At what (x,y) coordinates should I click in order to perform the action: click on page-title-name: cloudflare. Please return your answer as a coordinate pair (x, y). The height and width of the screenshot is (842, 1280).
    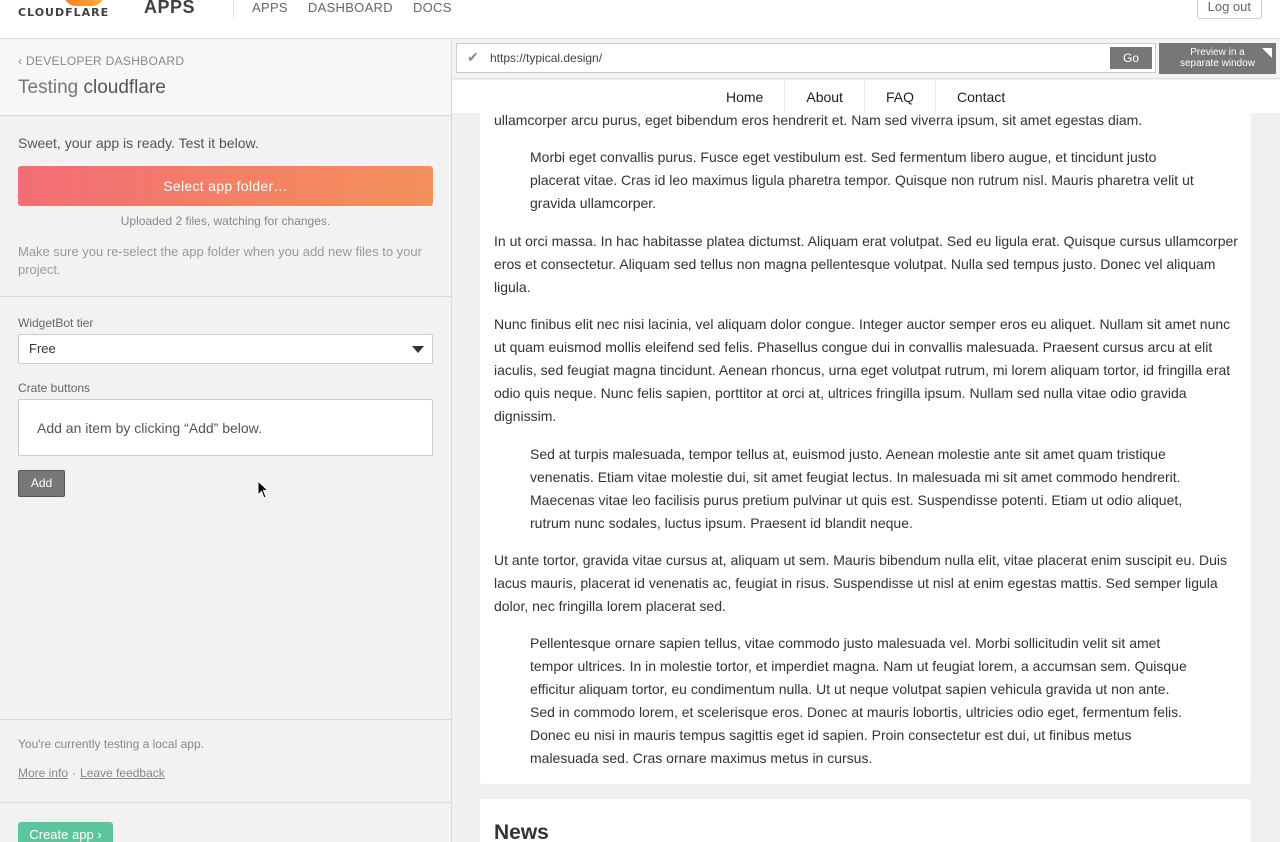
    Looking at the image, I should click on (124, 87).